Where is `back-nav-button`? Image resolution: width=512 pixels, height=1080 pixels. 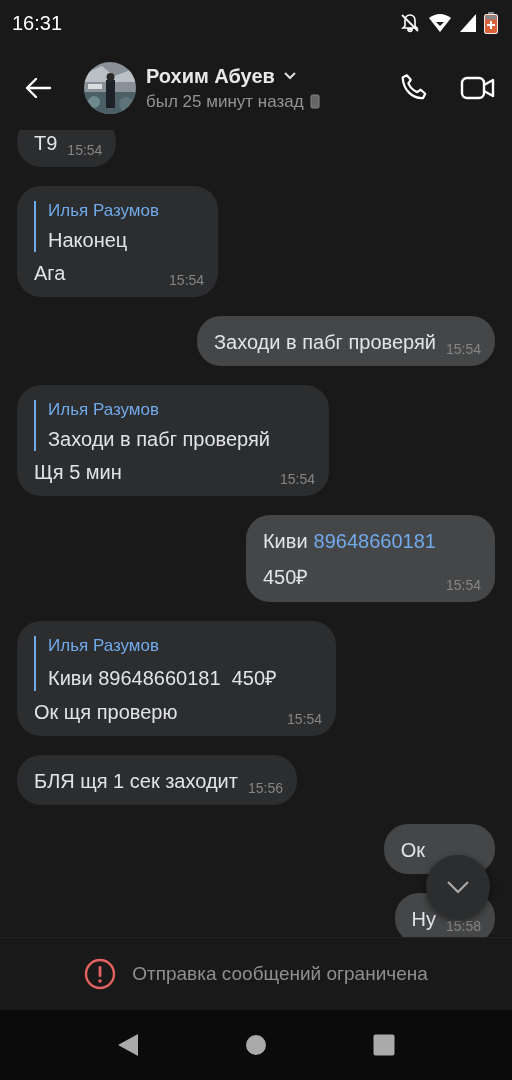 back-nav-button is located at coordinates (128, 1045).